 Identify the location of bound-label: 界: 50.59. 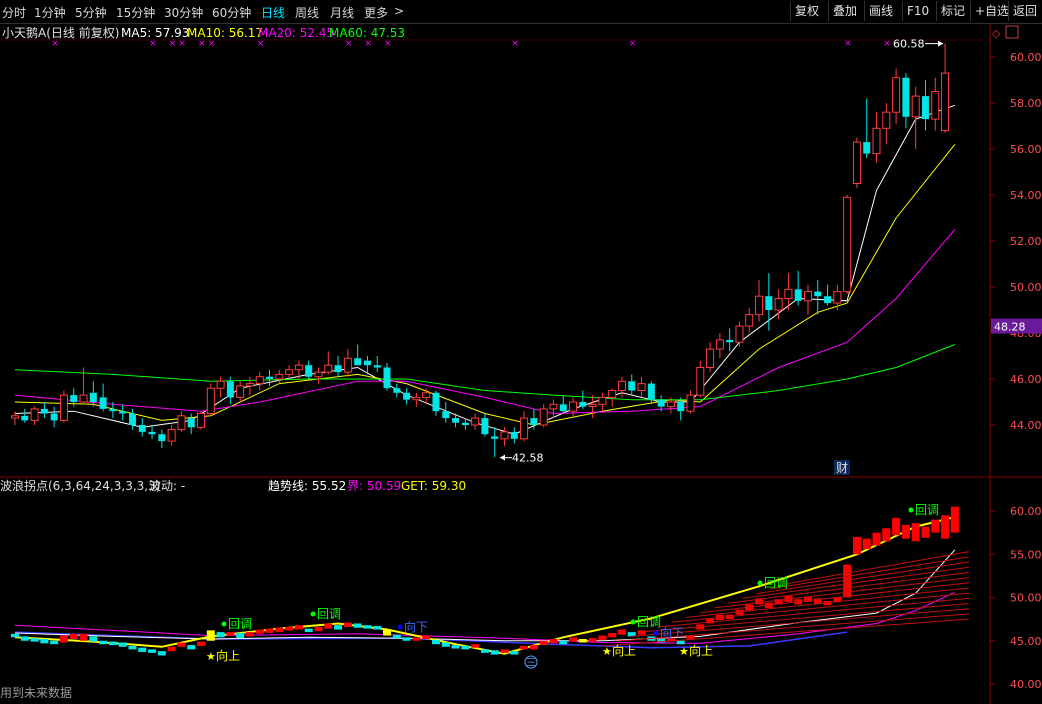
(374, 486).